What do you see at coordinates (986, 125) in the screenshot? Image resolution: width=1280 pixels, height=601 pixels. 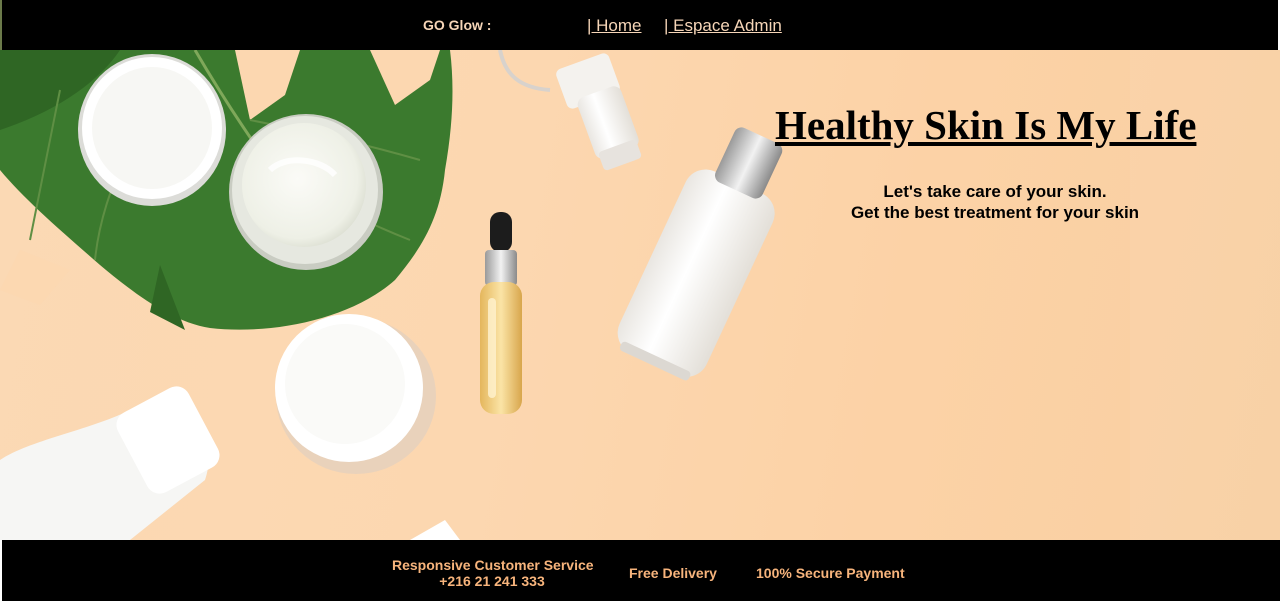 I see `hero-title: Healthy Skin Is My Life` at bounding box center [986, 125].